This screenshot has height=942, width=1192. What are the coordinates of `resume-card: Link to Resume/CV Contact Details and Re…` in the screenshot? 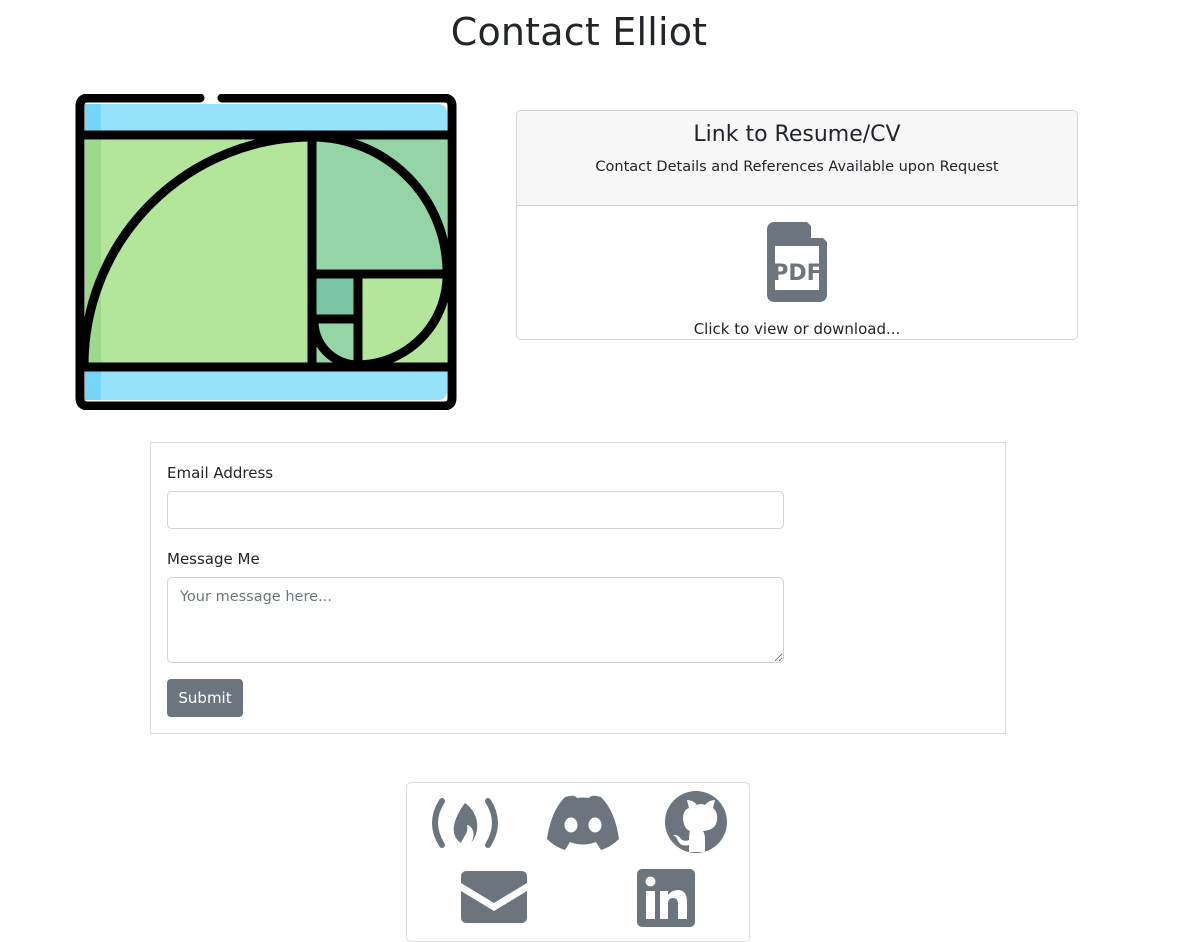 It's located at (797, 225).